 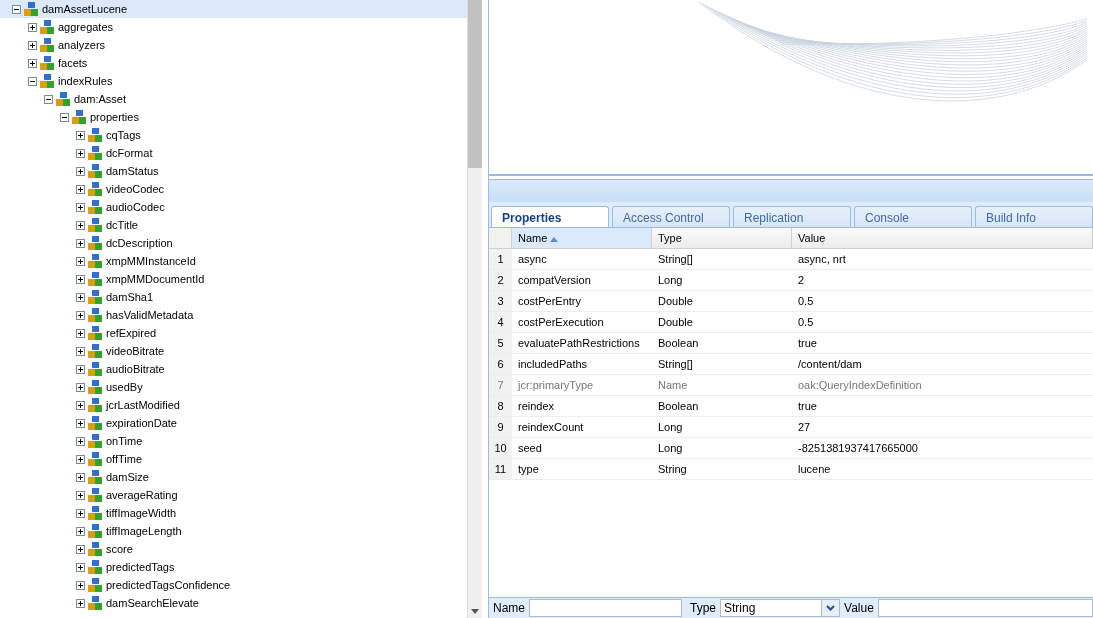 What do you see at coordinates (123, 135) in the screenshot?
I see `tree-node-label: cqTags` at bounding box center [123, 135].